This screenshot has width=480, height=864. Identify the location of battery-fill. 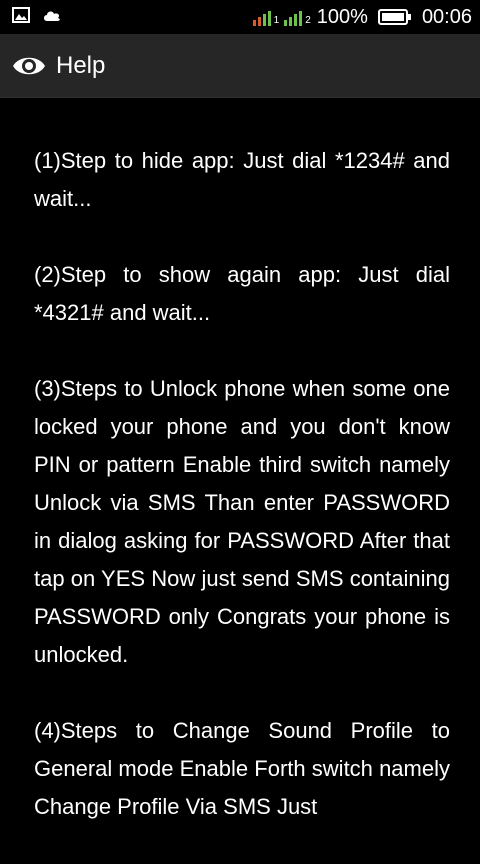
(392, 17).